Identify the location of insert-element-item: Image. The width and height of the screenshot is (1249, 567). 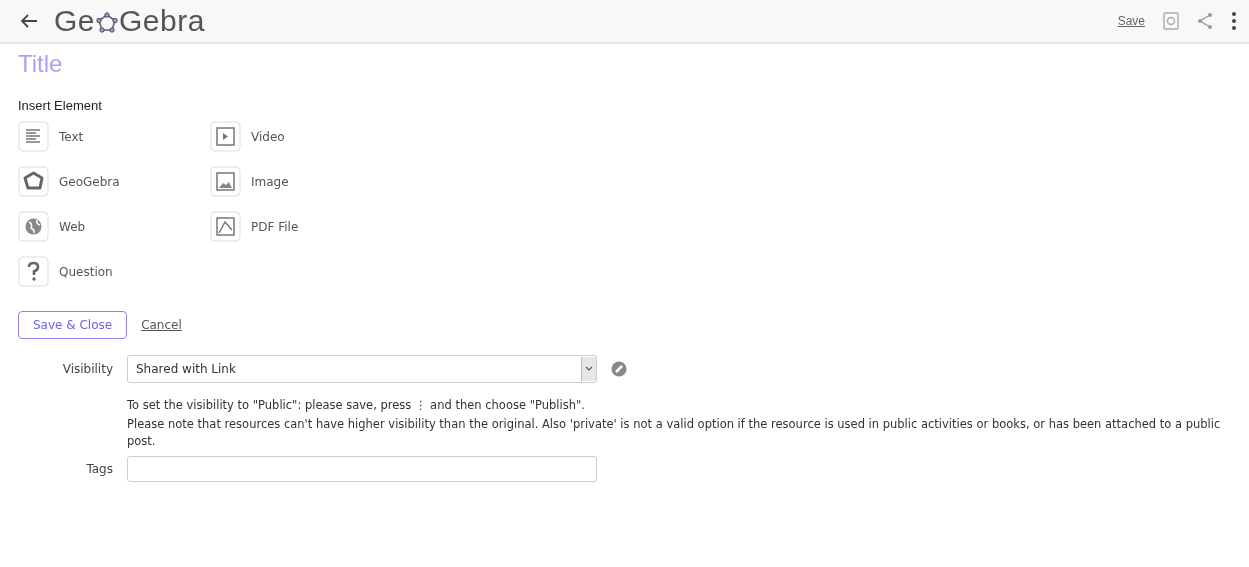
(310, 181).